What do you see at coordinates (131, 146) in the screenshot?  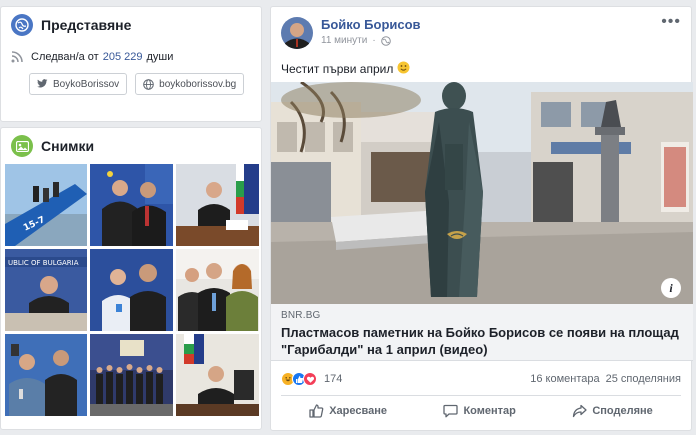 I see `photos-header: Снимки` at bounding box center [131, 146].